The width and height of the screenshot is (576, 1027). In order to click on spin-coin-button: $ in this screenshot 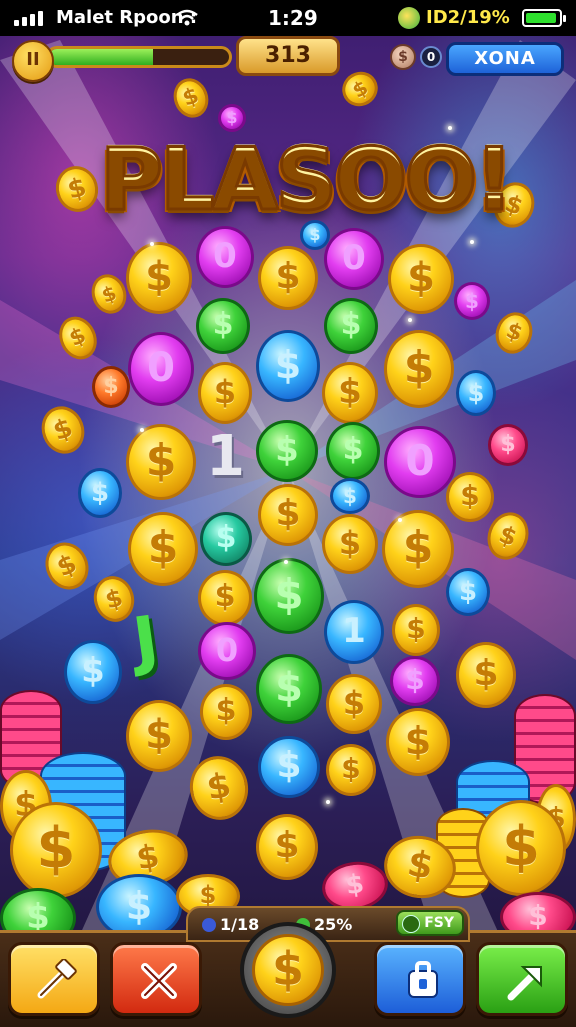, I will do `click(288, 970)`.